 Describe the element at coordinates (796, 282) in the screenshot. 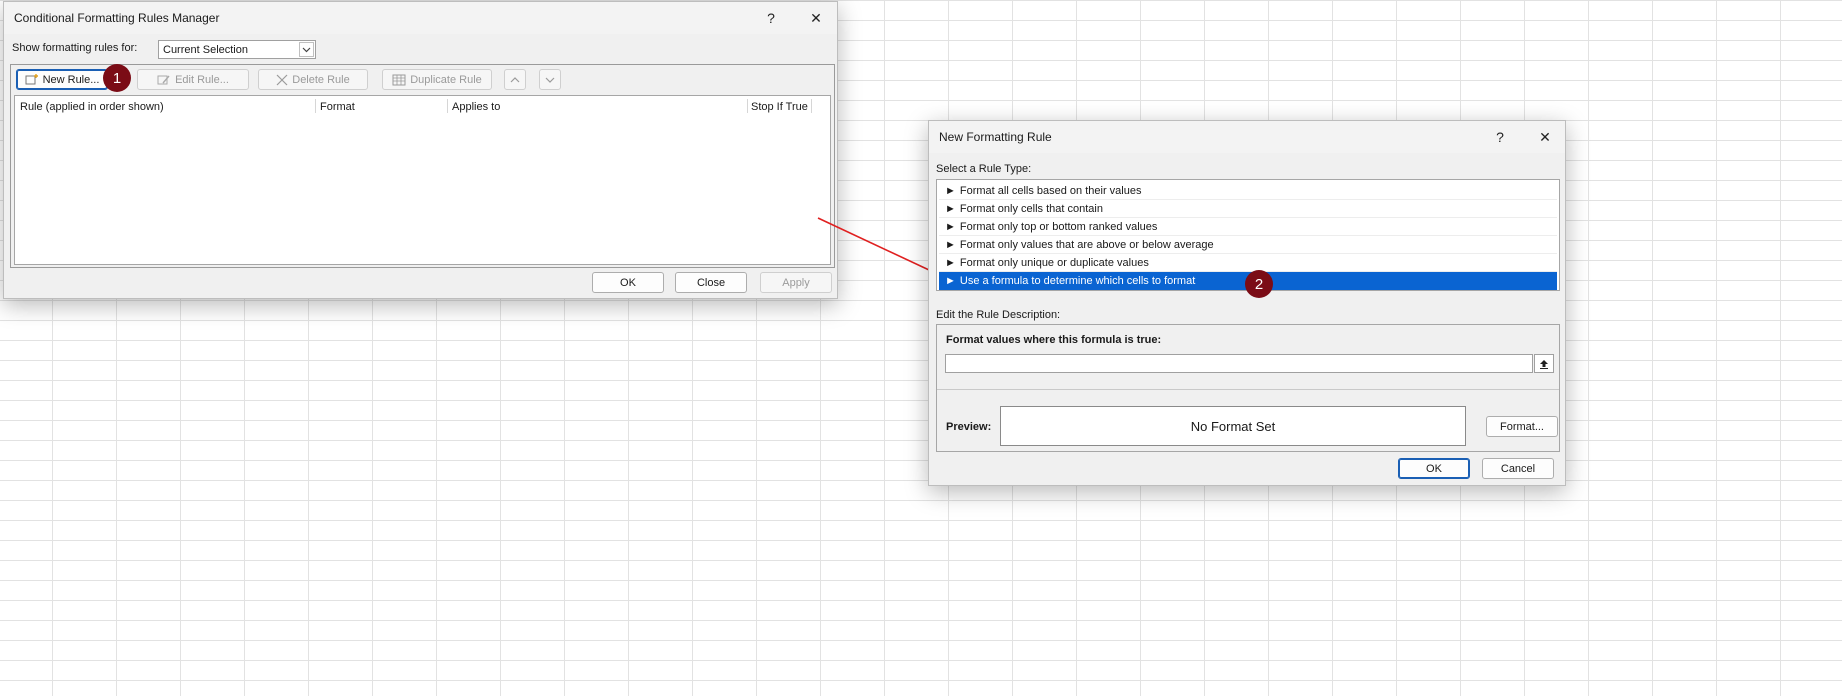

I see `apply-button: Apply` at that location.